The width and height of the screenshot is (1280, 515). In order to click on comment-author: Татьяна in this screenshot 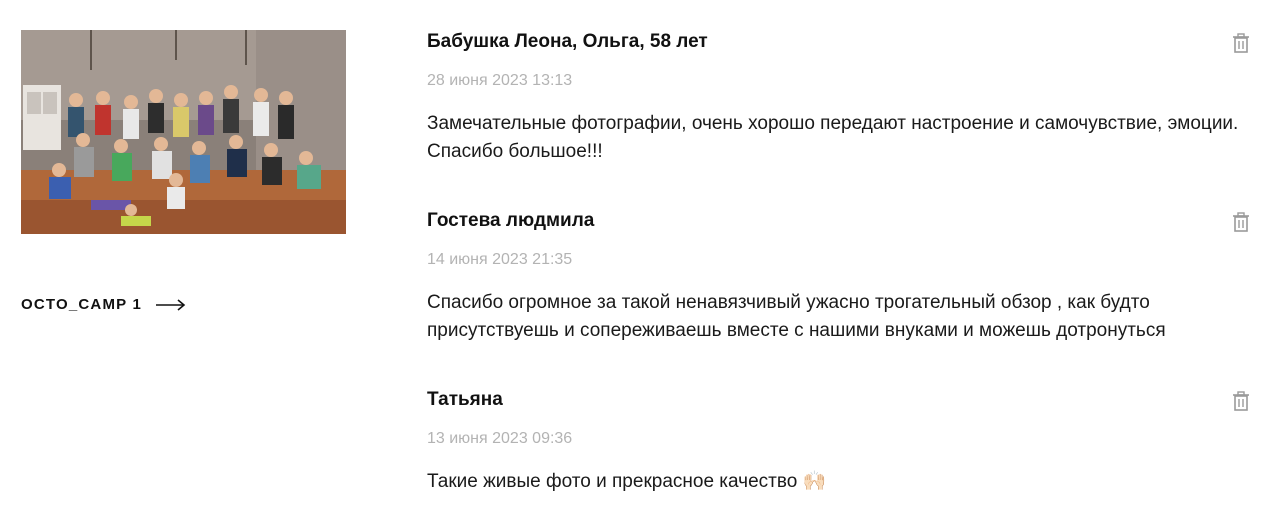, I will do `click(465, 399)`.